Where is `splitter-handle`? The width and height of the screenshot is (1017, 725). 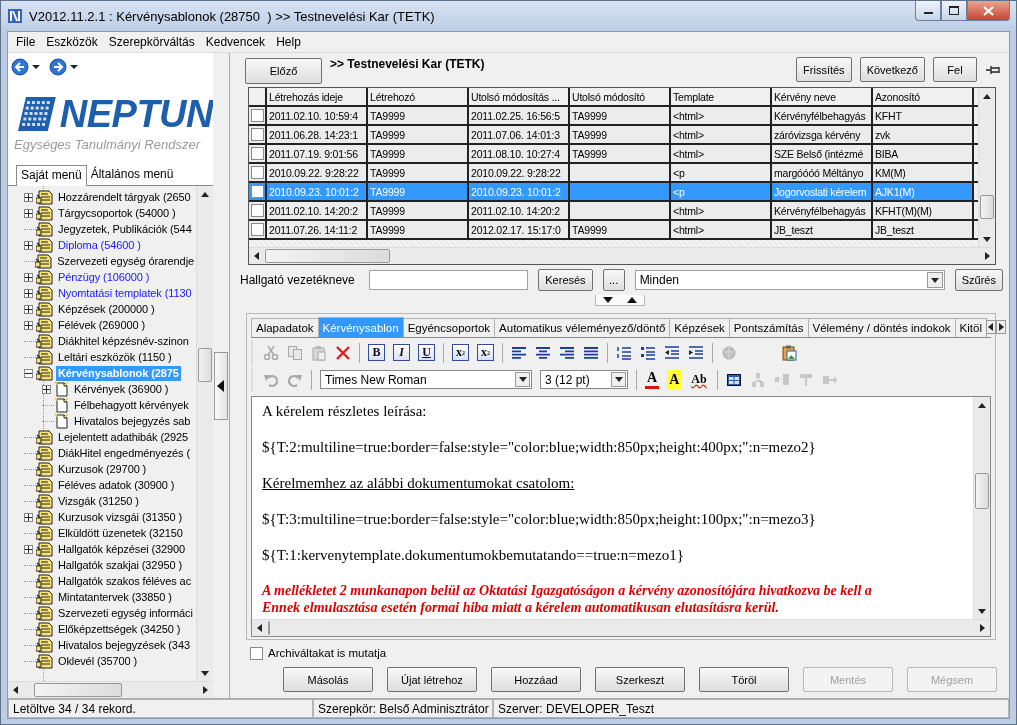
splitter-handle is located at coordinates (619, 300).